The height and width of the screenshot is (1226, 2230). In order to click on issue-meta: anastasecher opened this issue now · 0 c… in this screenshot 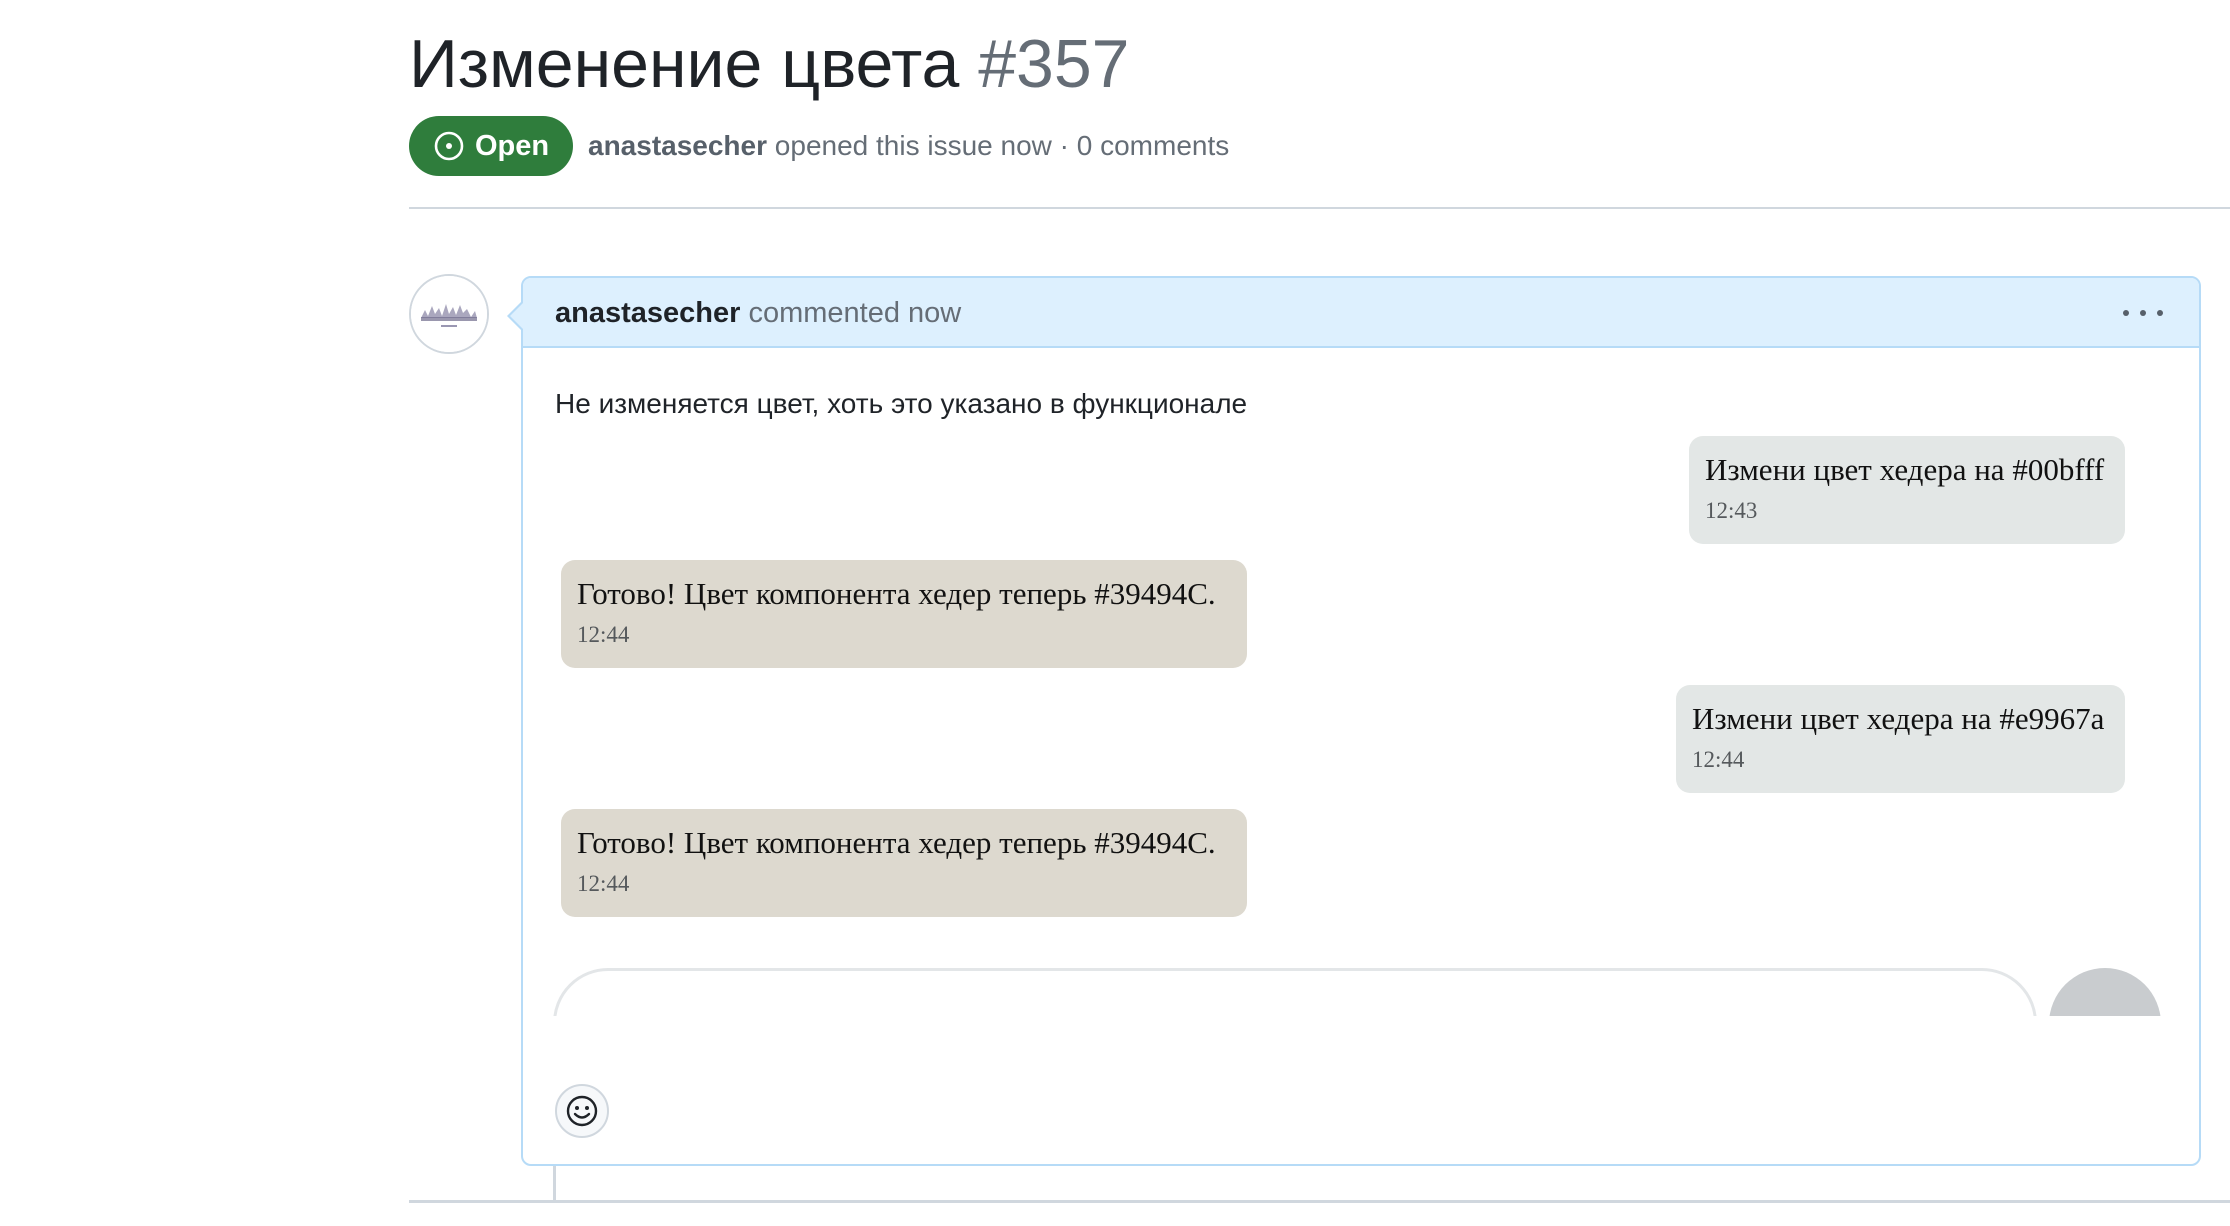, I will do `click(908, 146)`.